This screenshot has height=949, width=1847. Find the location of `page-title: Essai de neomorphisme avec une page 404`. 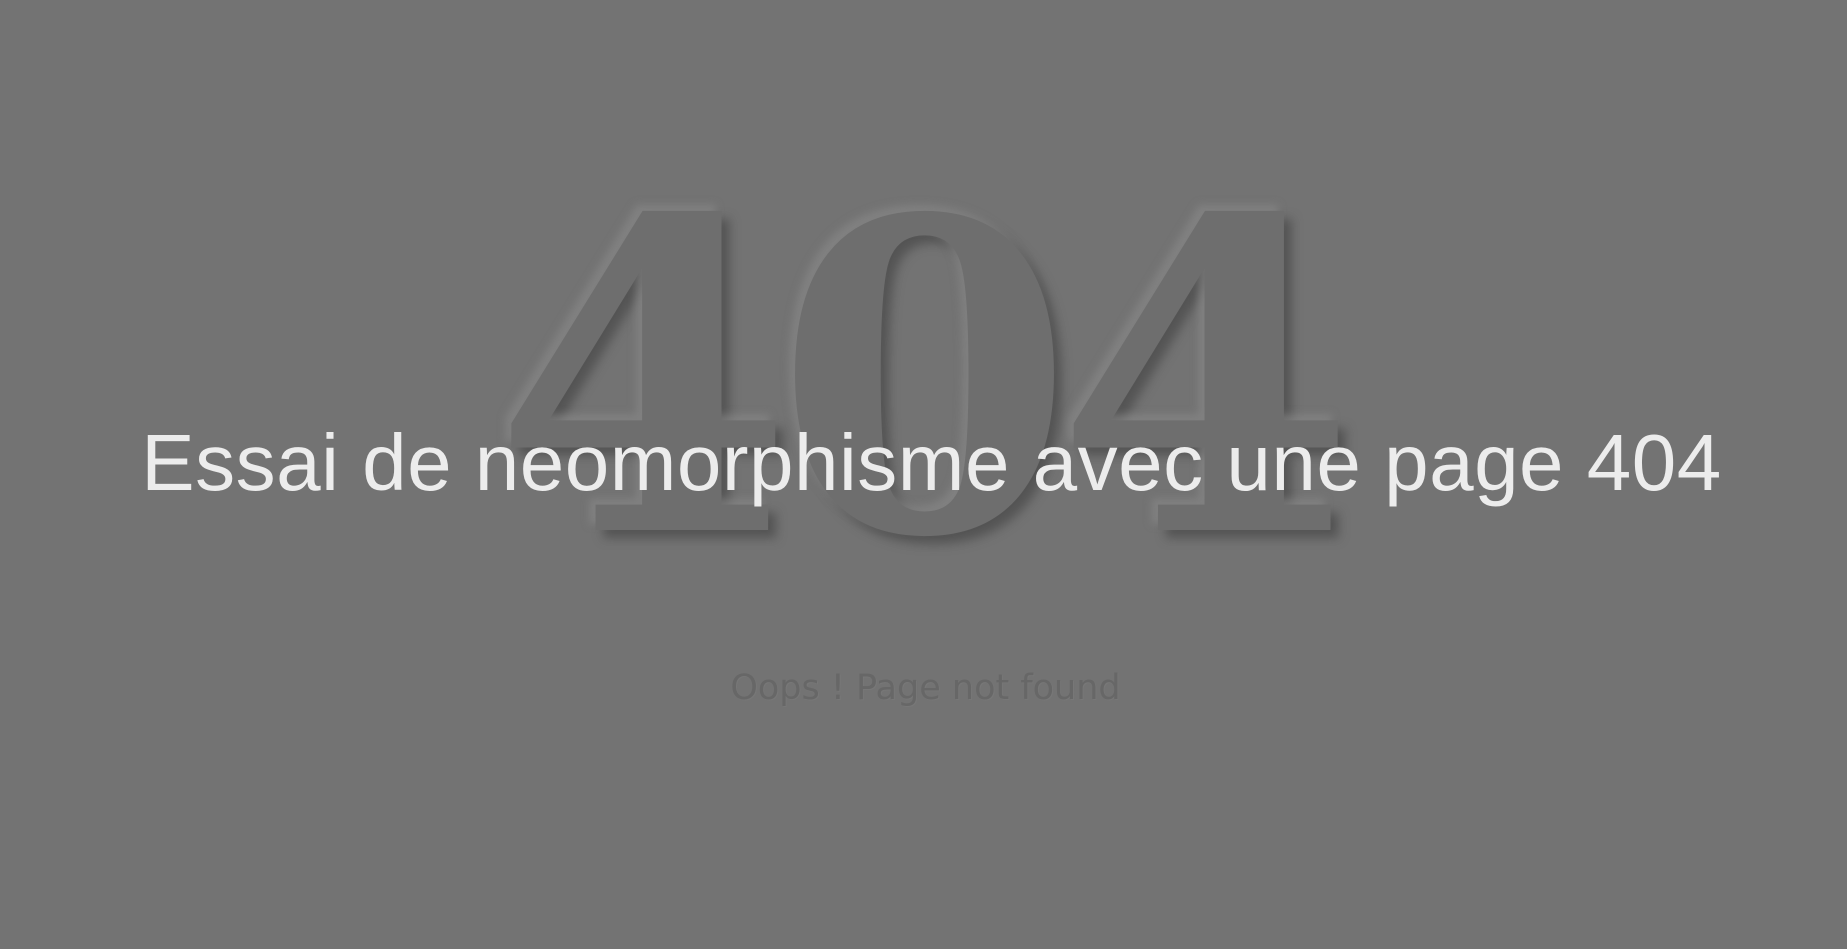

page-title: Essai de neomorphisme avec une page 404 is located at coordinates (931, 462).